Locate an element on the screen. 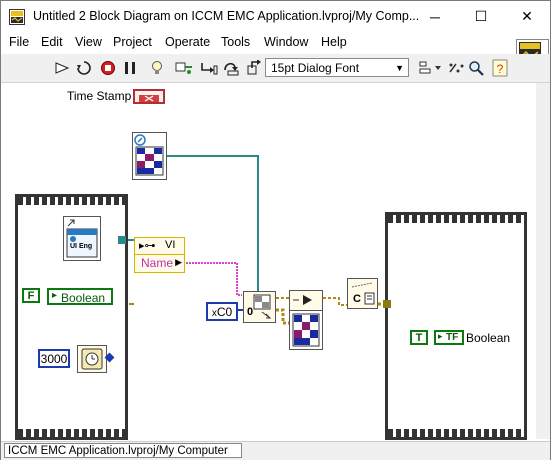  minimize-icon: ─ is located at coordinates (435, 16).